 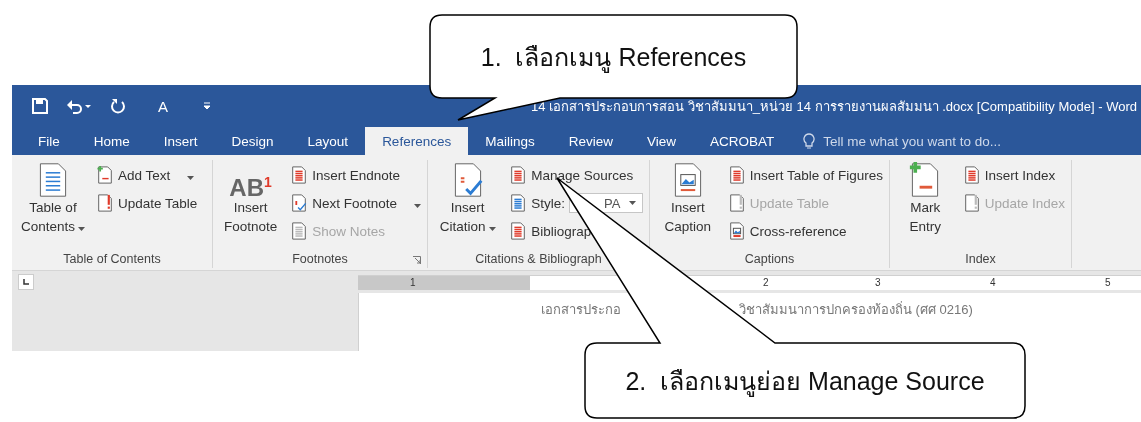 I want to click on group-label: Footnotes, so click(x=320, y=259).